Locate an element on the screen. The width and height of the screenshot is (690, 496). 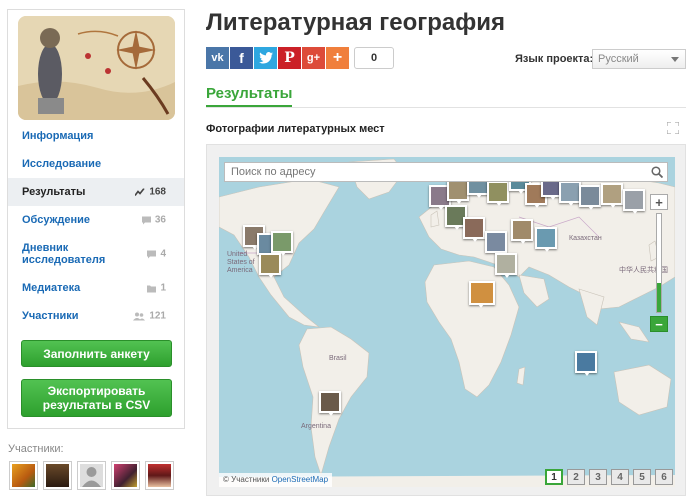
sidebar-item-label: Информация is located at coordinates (58, 136).